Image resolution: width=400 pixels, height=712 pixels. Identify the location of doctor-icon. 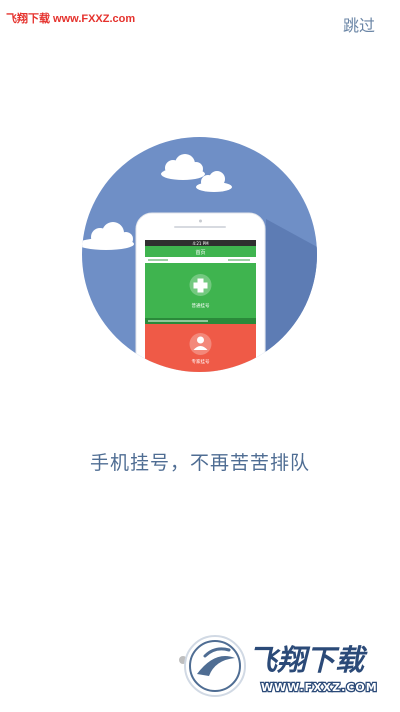
(200, 344).